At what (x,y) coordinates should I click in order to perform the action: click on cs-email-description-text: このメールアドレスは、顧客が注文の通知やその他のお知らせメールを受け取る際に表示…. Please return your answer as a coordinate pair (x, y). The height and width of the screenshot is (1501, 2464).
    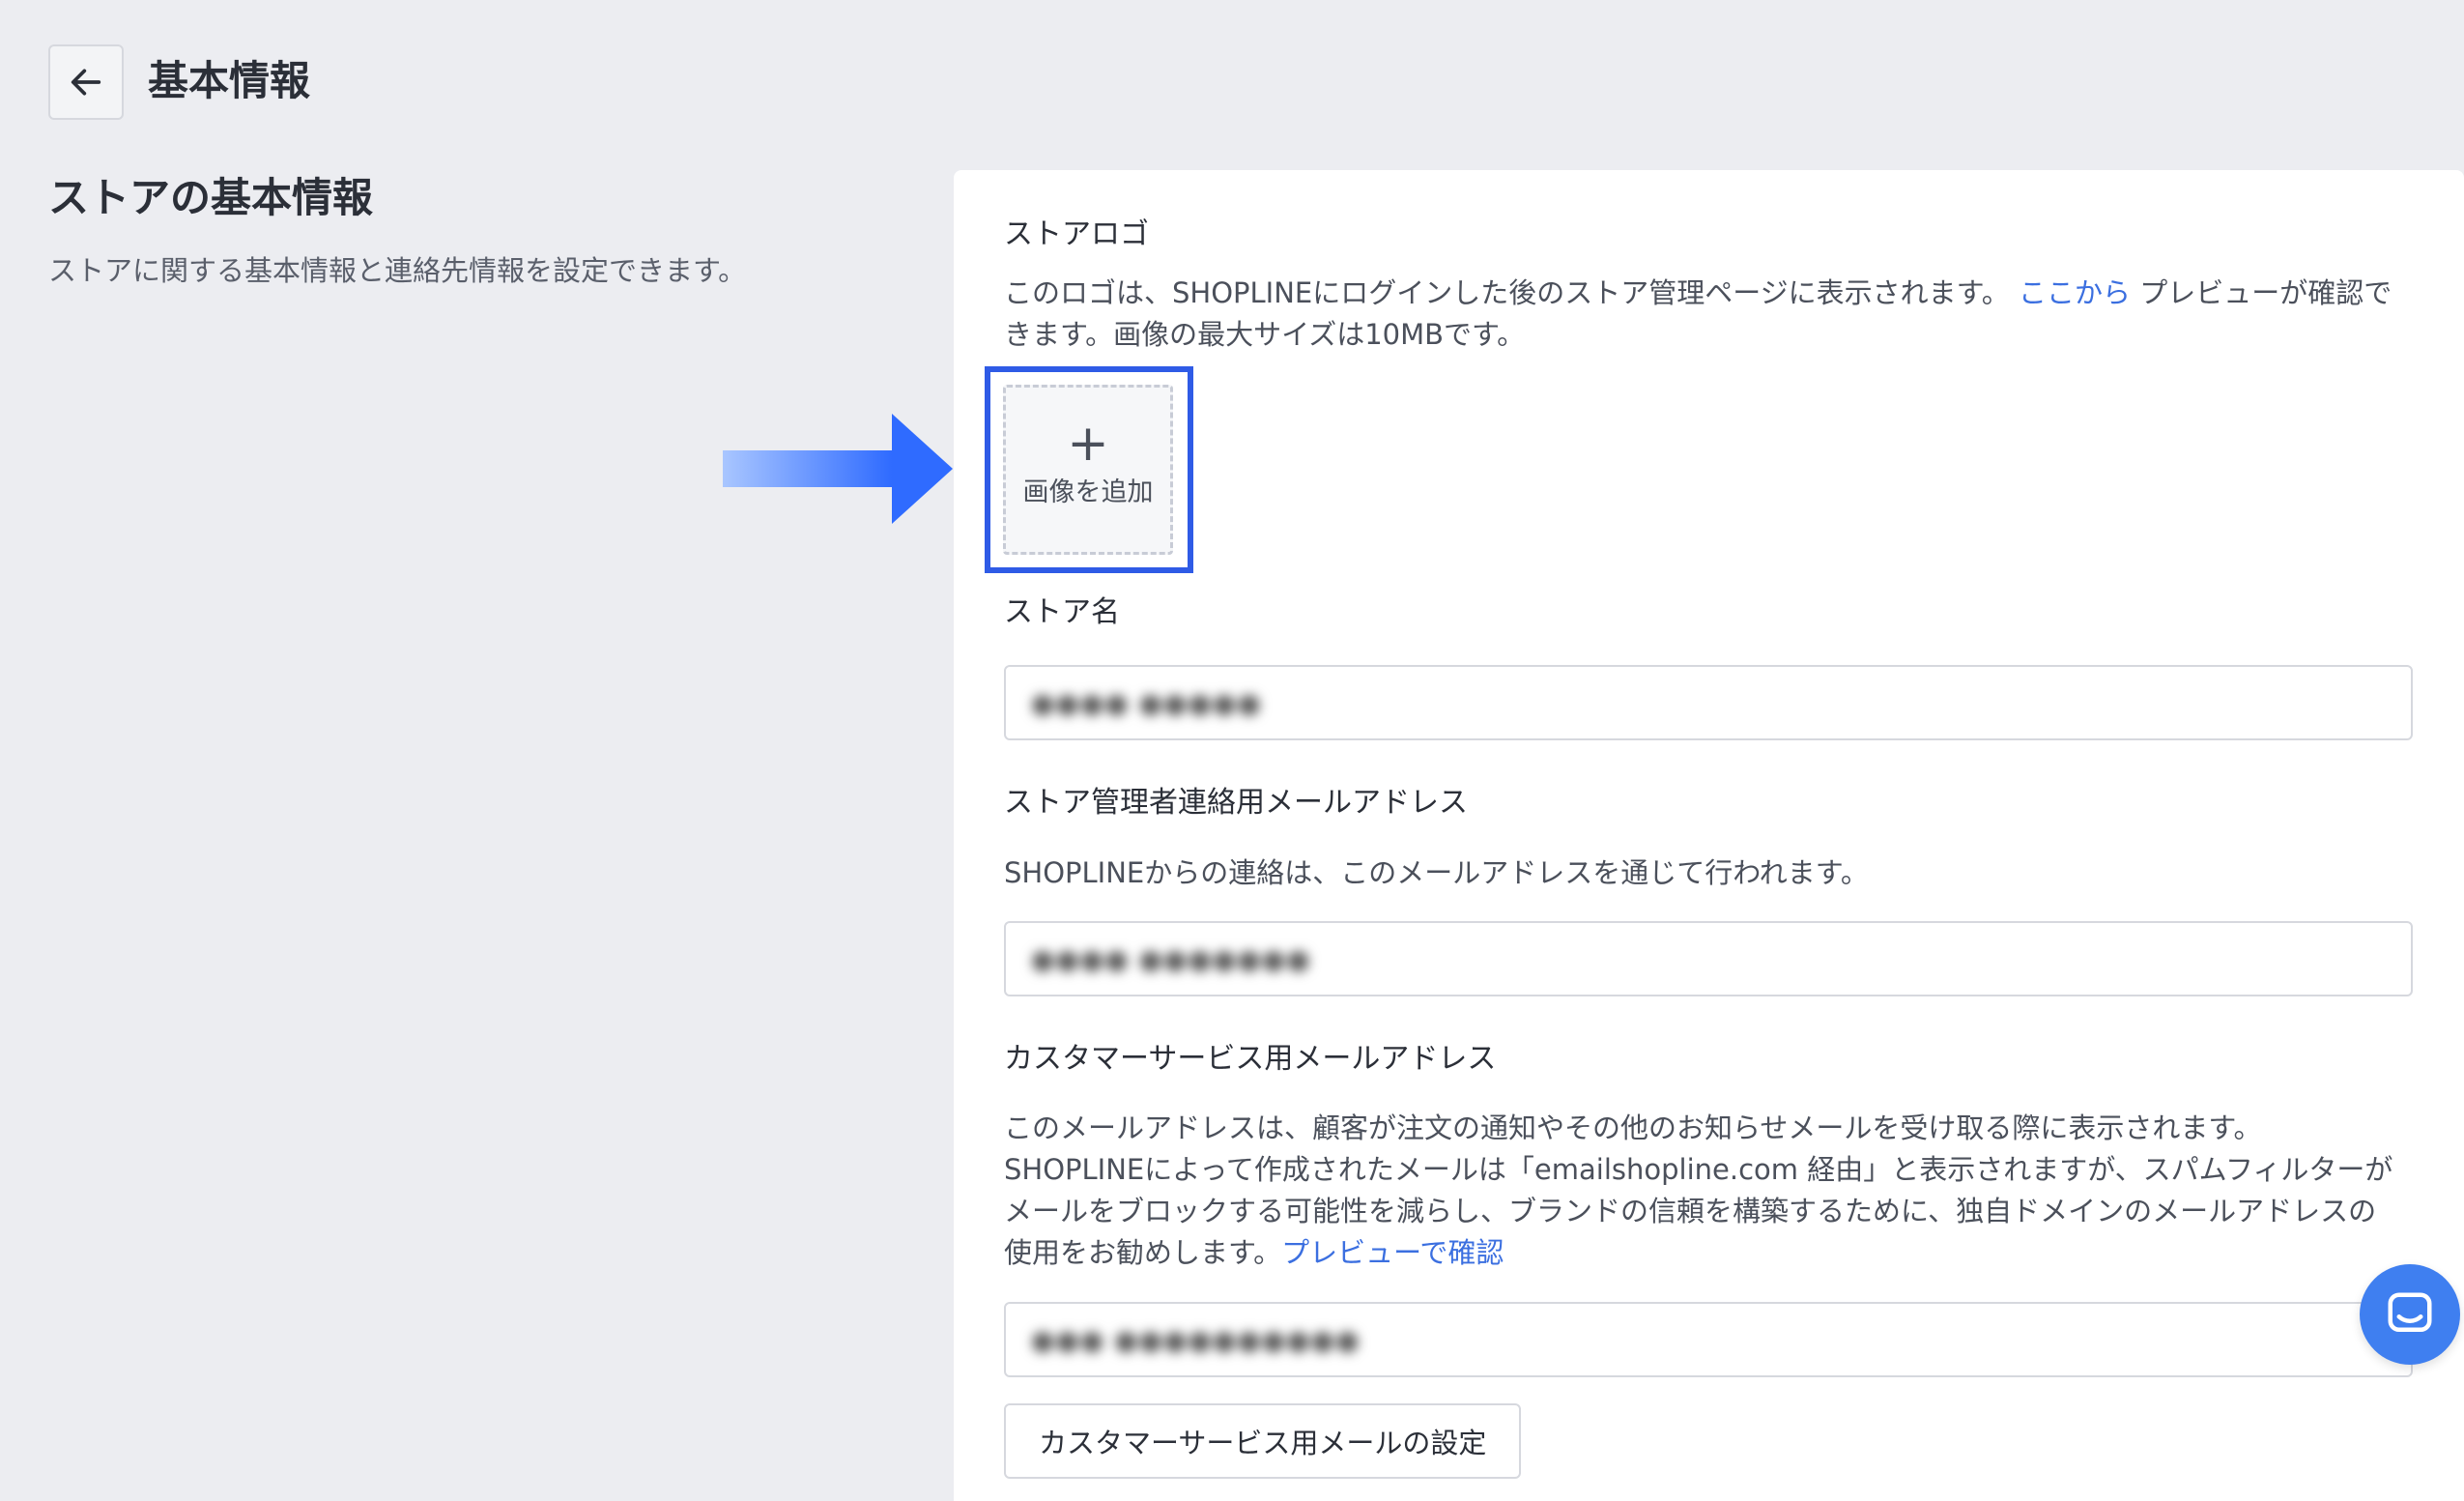
    Looking at the image, I should click on (1698, 1190).